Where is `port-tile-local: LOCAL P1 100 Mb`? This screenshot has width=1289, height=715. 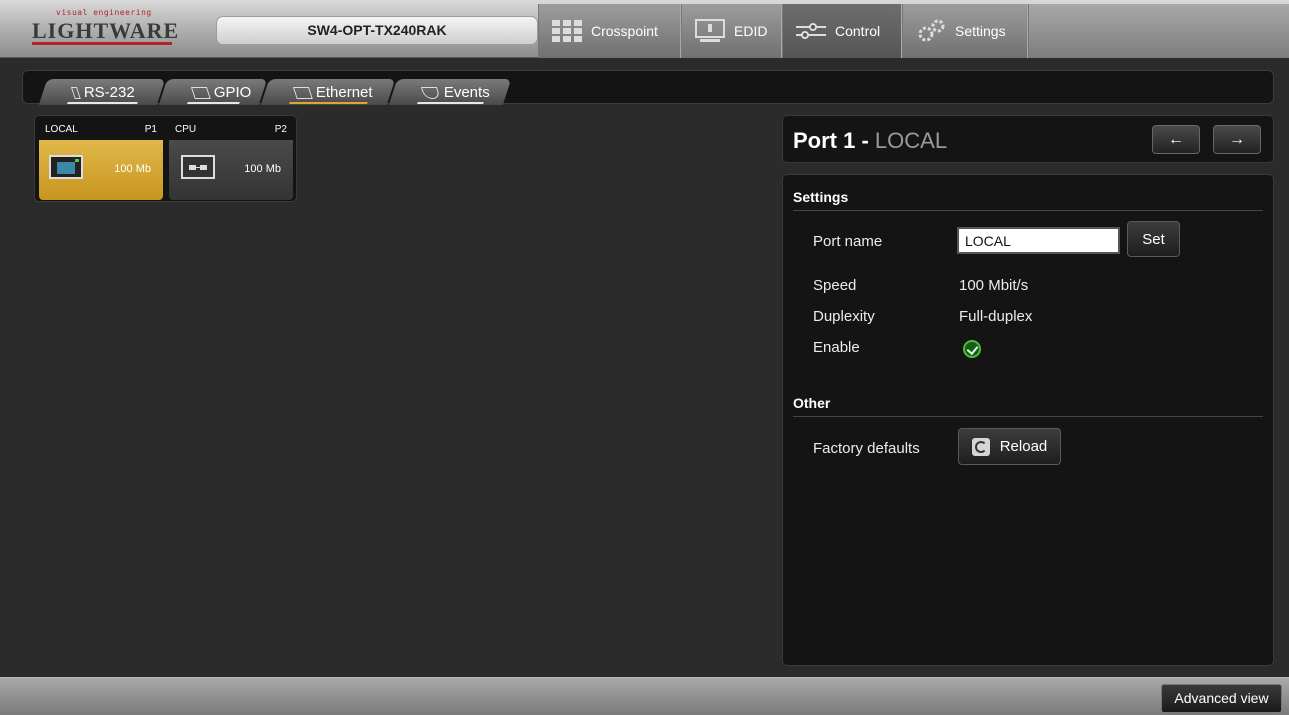 port-tile-local: LOCAL P1 100 Mb is located at coordinates (101, 160).